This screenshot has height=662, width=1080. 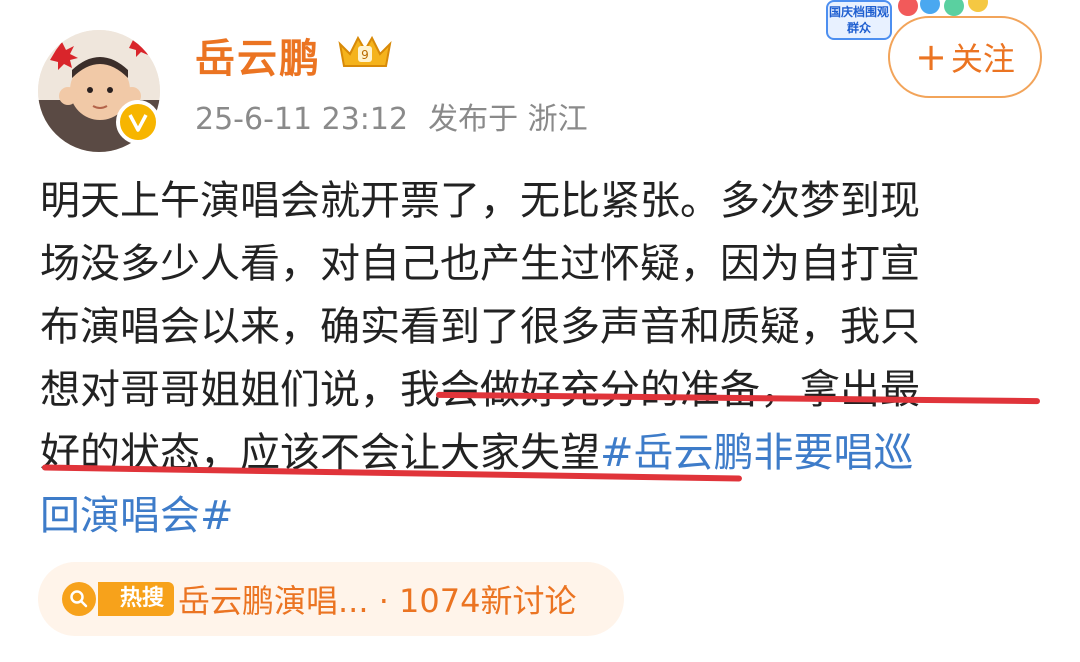 I want to click on highlighted-text: 我会做好充分的准备，拿出最, so click(x=660, y=390).